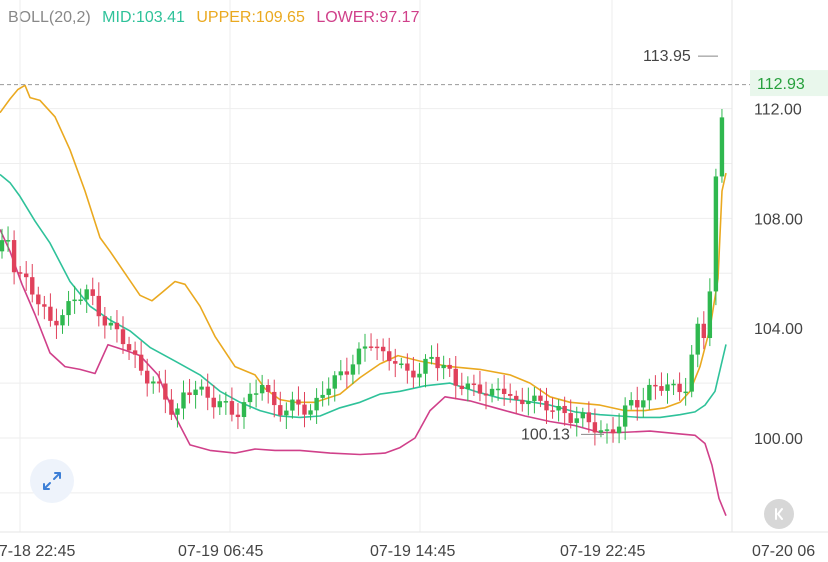 The height and width of the screenshot is (562, 828). What do you see at coordinates (667, 56) in the screenshot?
I see `max-price-marker: 113.95` at bounding box center [667, 56].